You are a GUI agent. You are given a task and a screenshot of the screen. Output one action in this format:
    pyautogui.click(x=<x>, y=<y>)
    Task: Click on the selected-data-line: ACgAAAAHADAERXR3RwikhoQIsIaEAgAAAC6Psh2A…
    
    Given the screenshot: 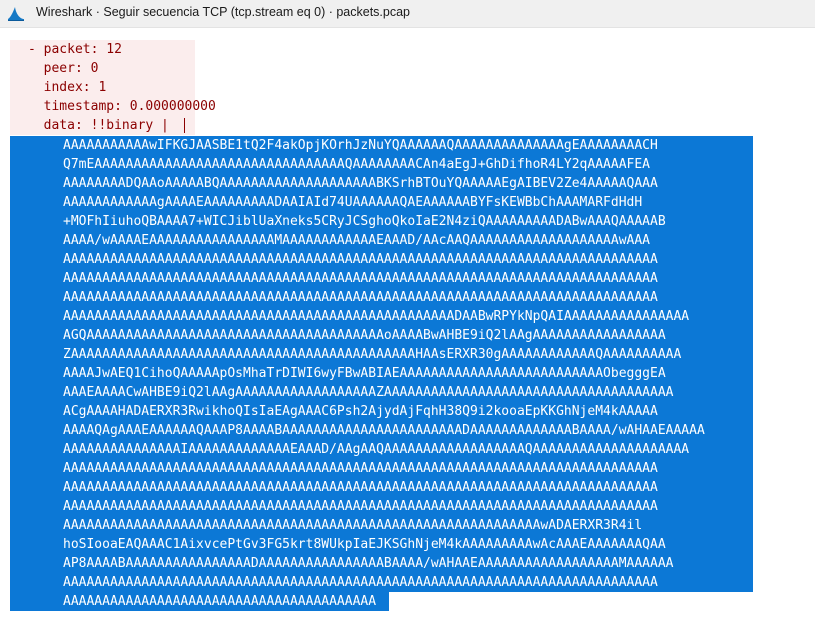 What is the action you would take?
    pyautogui.click(x=381, y=411)
    